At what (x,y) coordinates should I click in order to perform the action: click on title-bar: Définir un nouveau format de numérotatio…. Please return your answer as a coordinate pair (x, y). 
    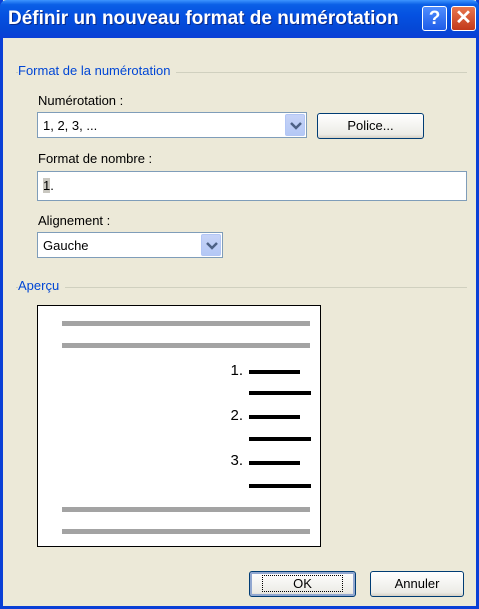
    Looking at the image, I should click on (239, 19).